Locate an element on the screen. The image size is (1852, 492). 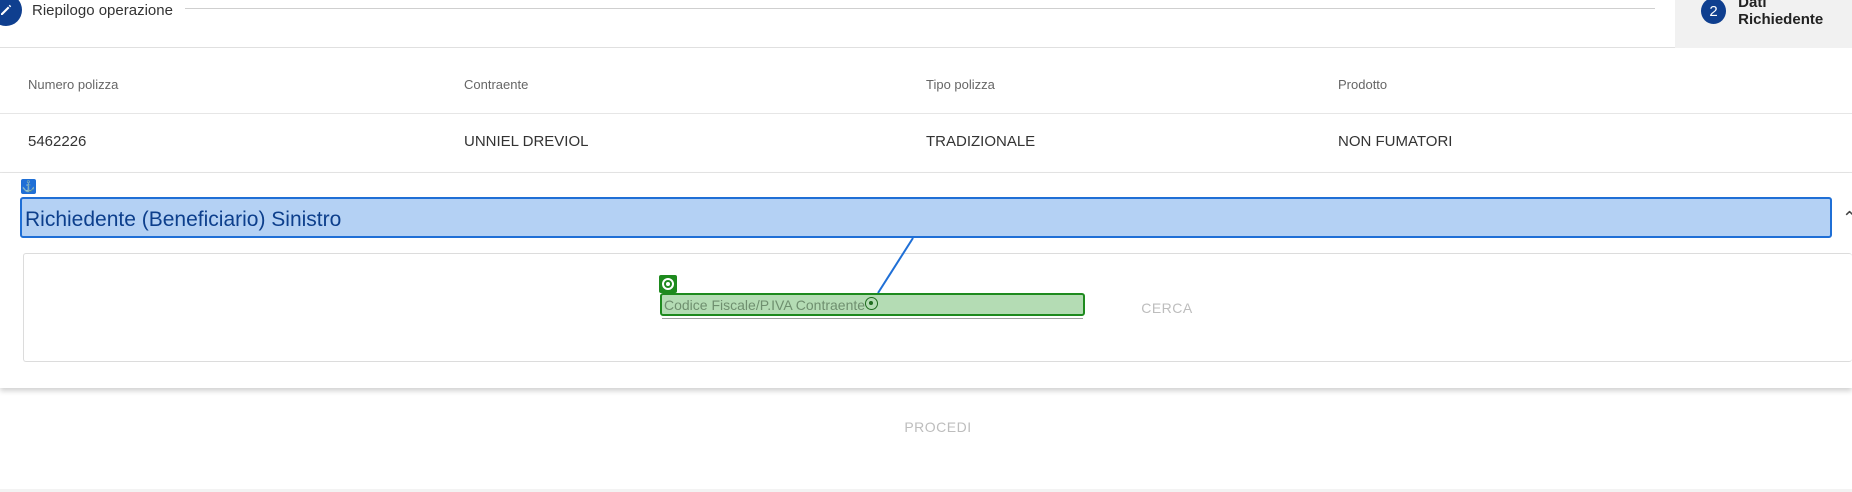
section-header: Richiedente (Beneficiario) Sinistro is located at coordinates (926, 217).